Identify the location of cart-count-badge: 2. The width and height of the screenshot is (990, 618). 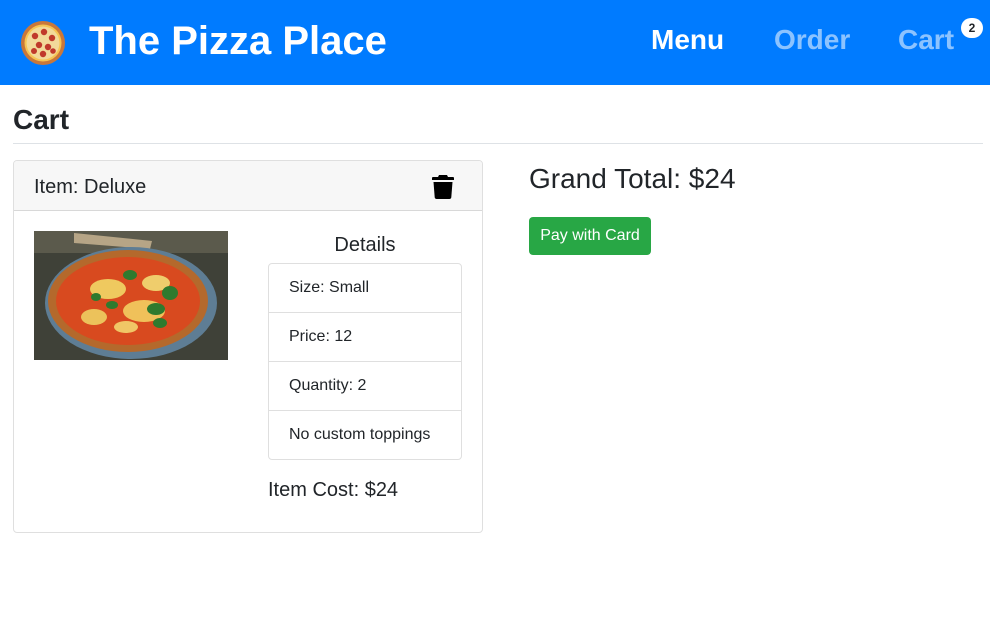
(972, 28).